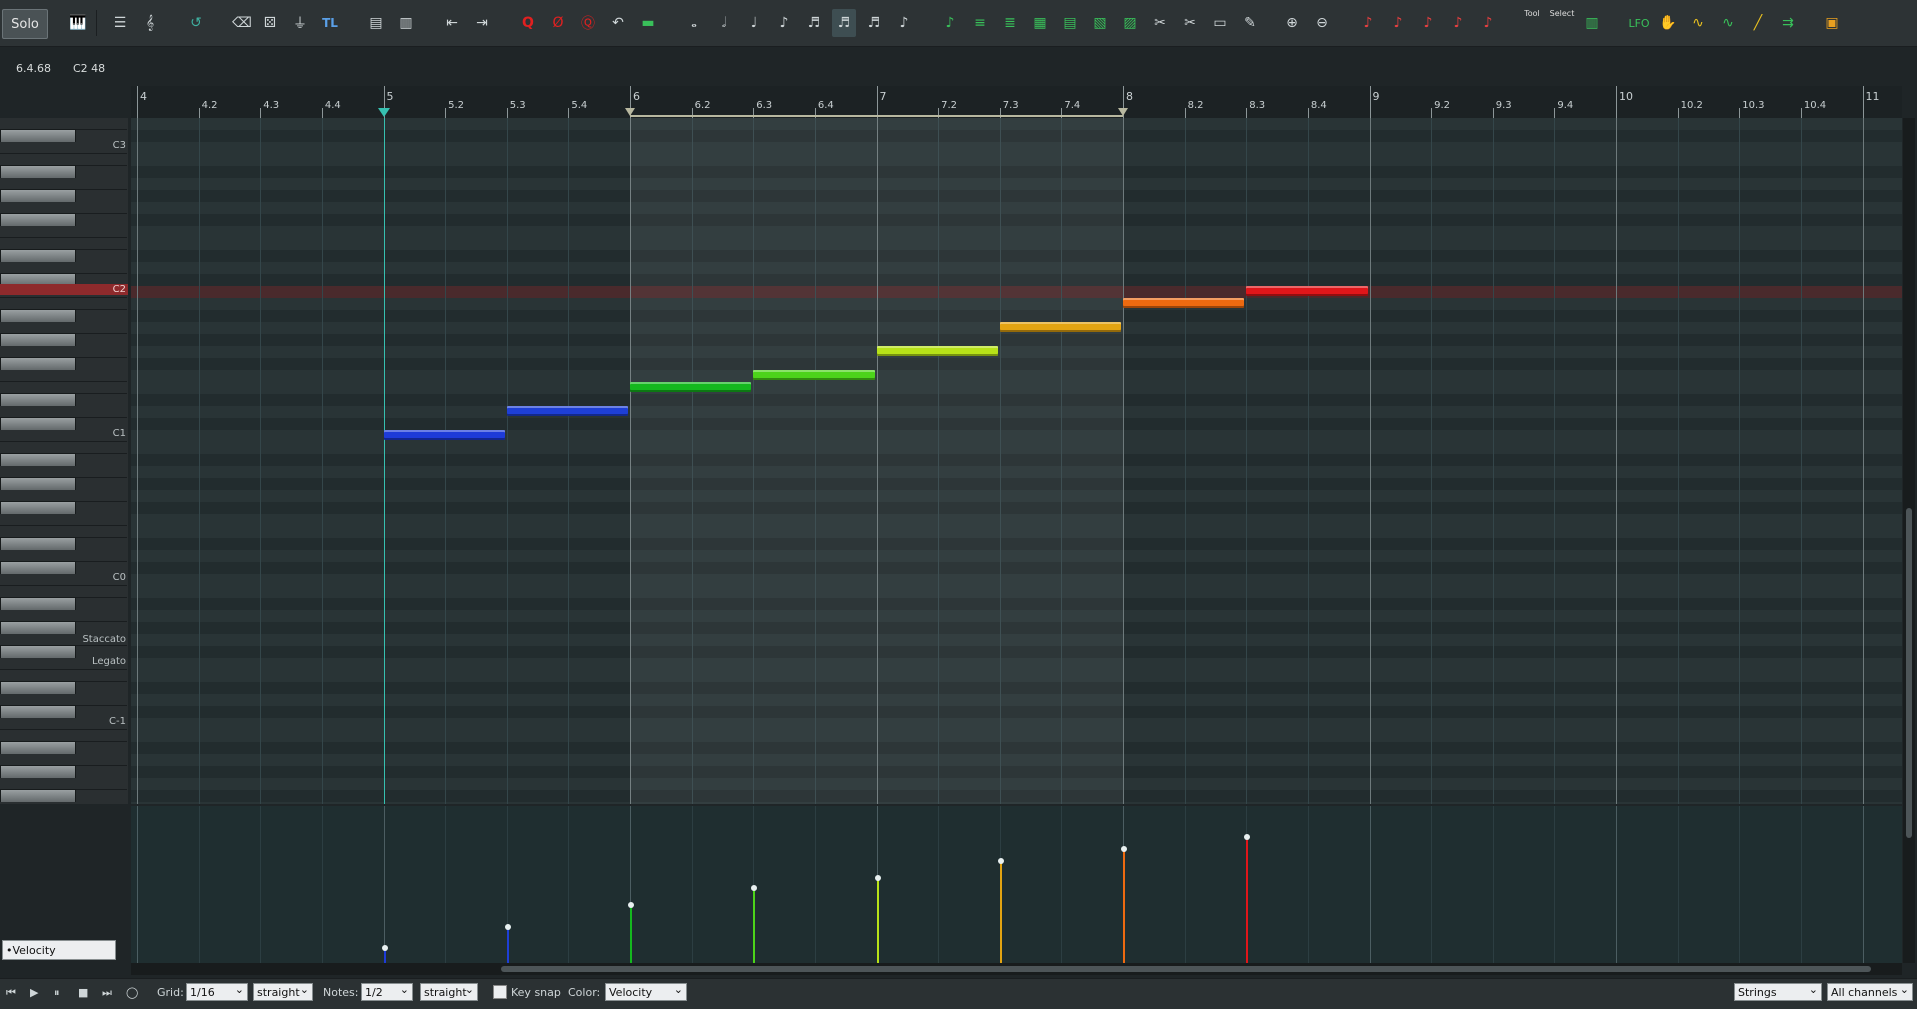 The width and height of the screenshot is (1917, 1009). Describe the element at coordinates (1562, 23) in the screenshot. I see `select-button: Select` at that location.